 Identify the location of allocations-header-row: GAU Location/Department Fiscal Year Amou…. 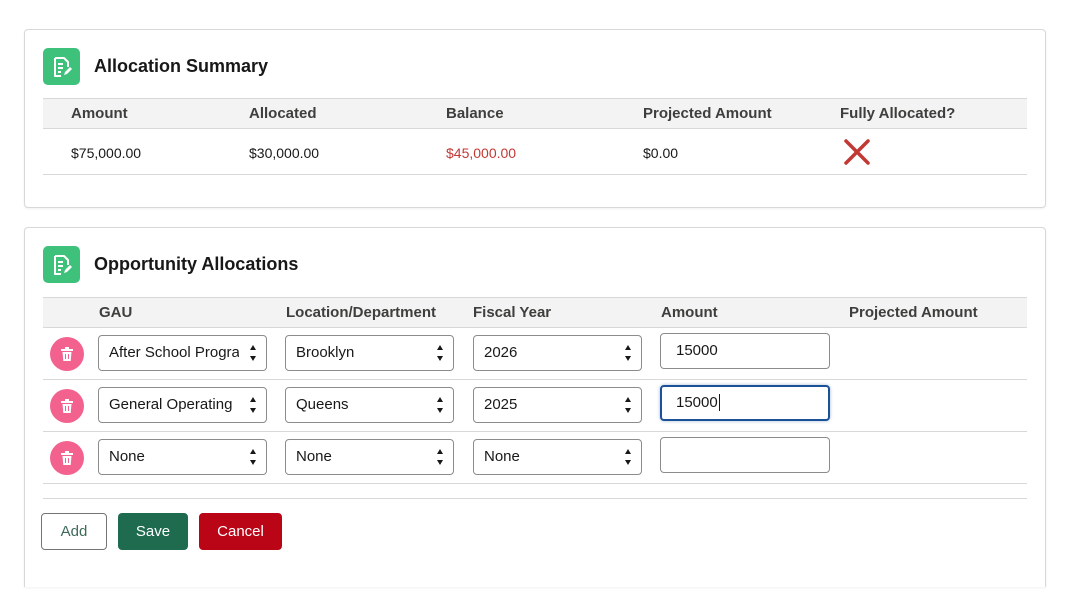
(535, 312).